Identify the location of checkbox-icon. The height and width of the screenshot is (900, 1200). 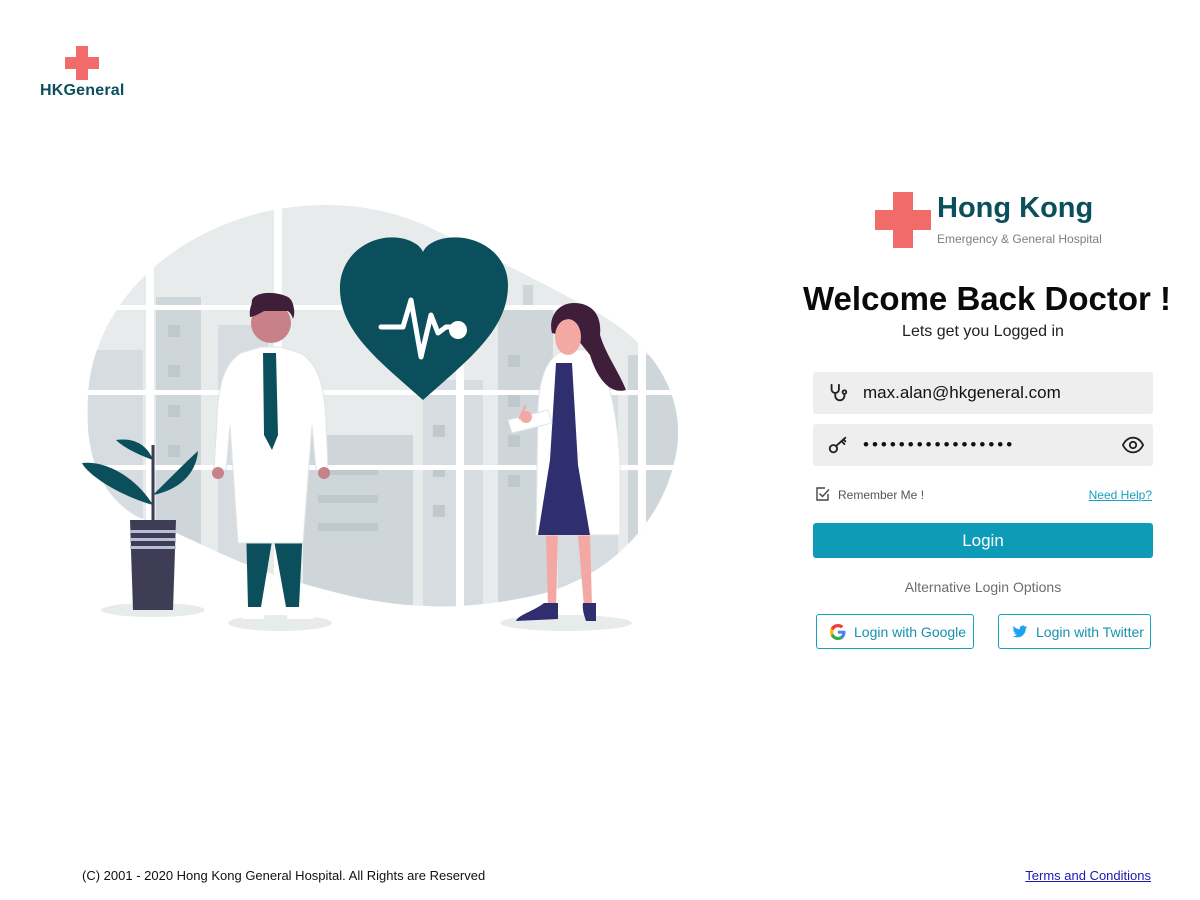
(823, 494).